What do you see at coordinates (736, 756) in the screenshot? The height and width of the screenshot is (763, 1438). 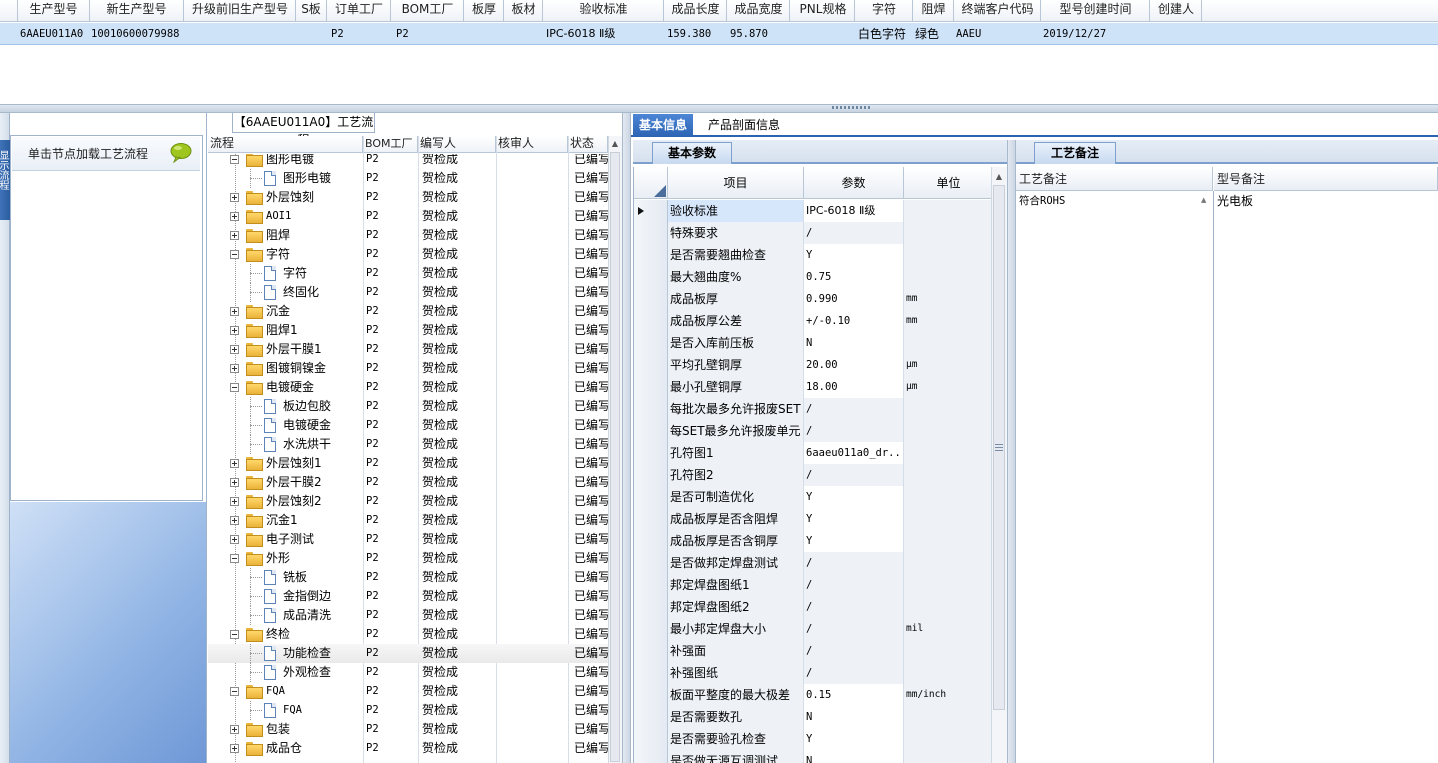 I see `param-item: 是否做无源互调测试` at bounding box center [736, 756].